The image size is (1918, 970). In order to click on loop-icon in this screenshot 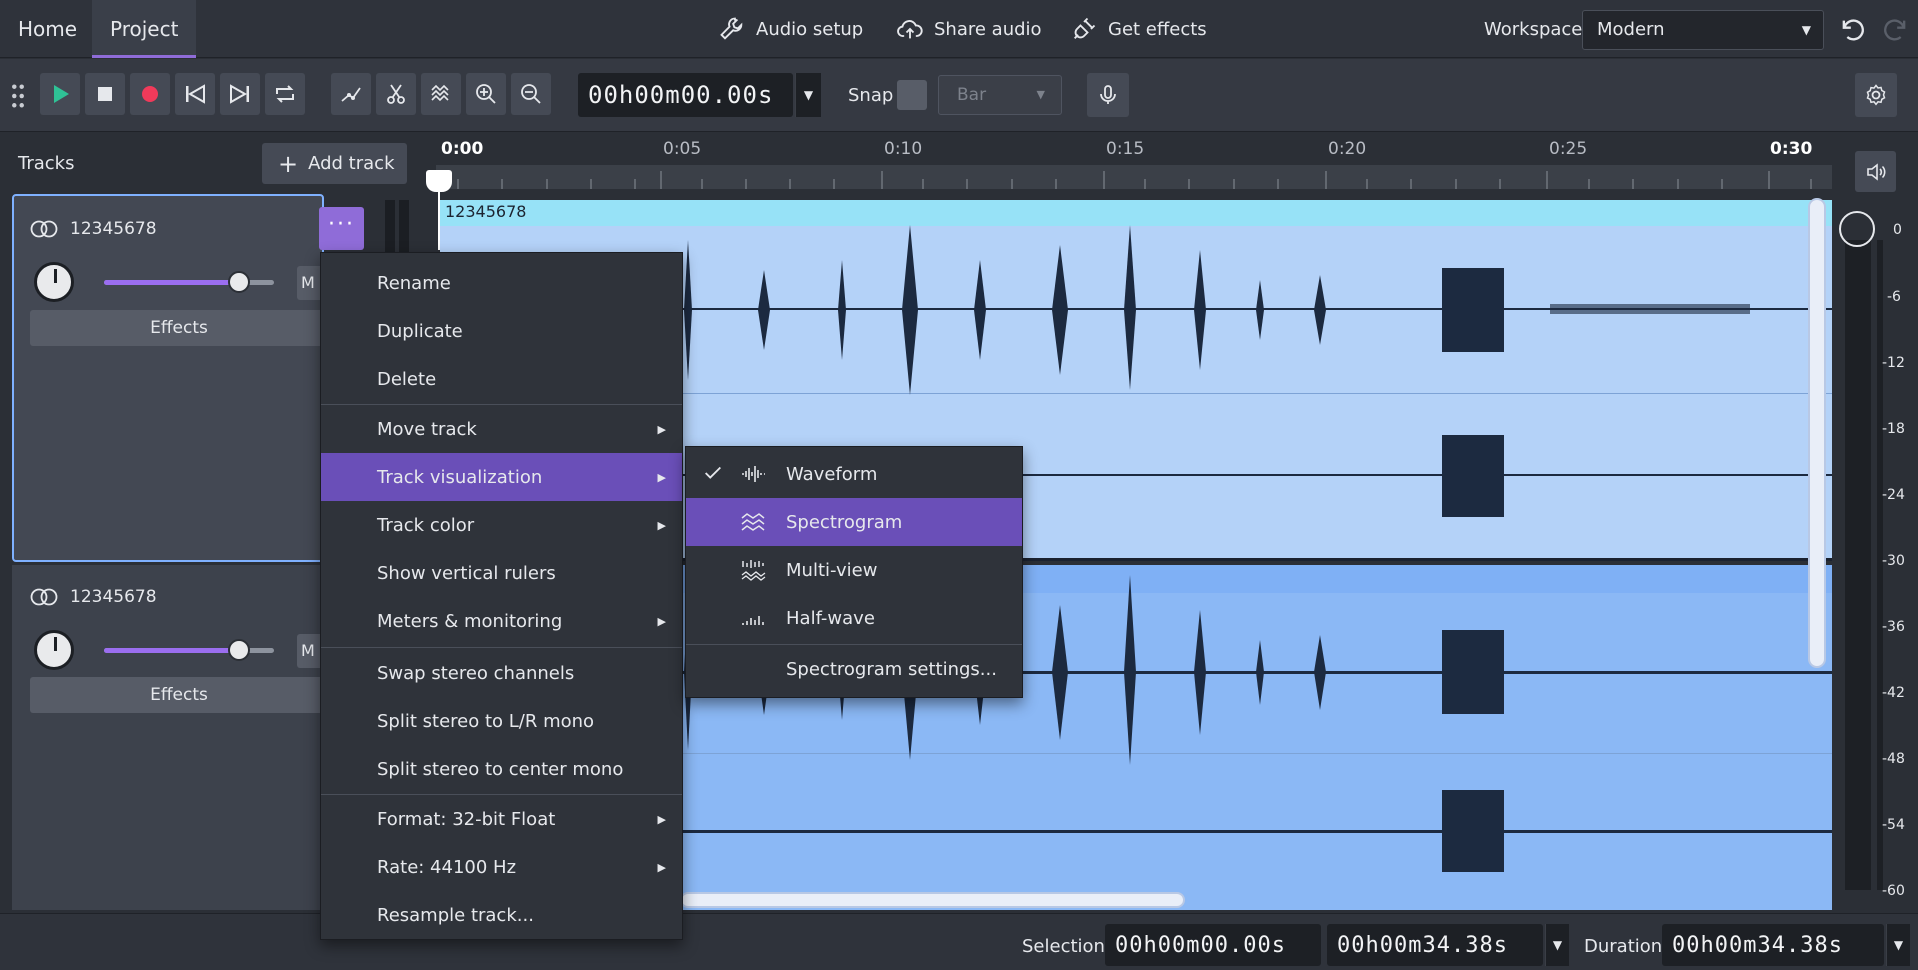, I will do `click(285, 94)`.